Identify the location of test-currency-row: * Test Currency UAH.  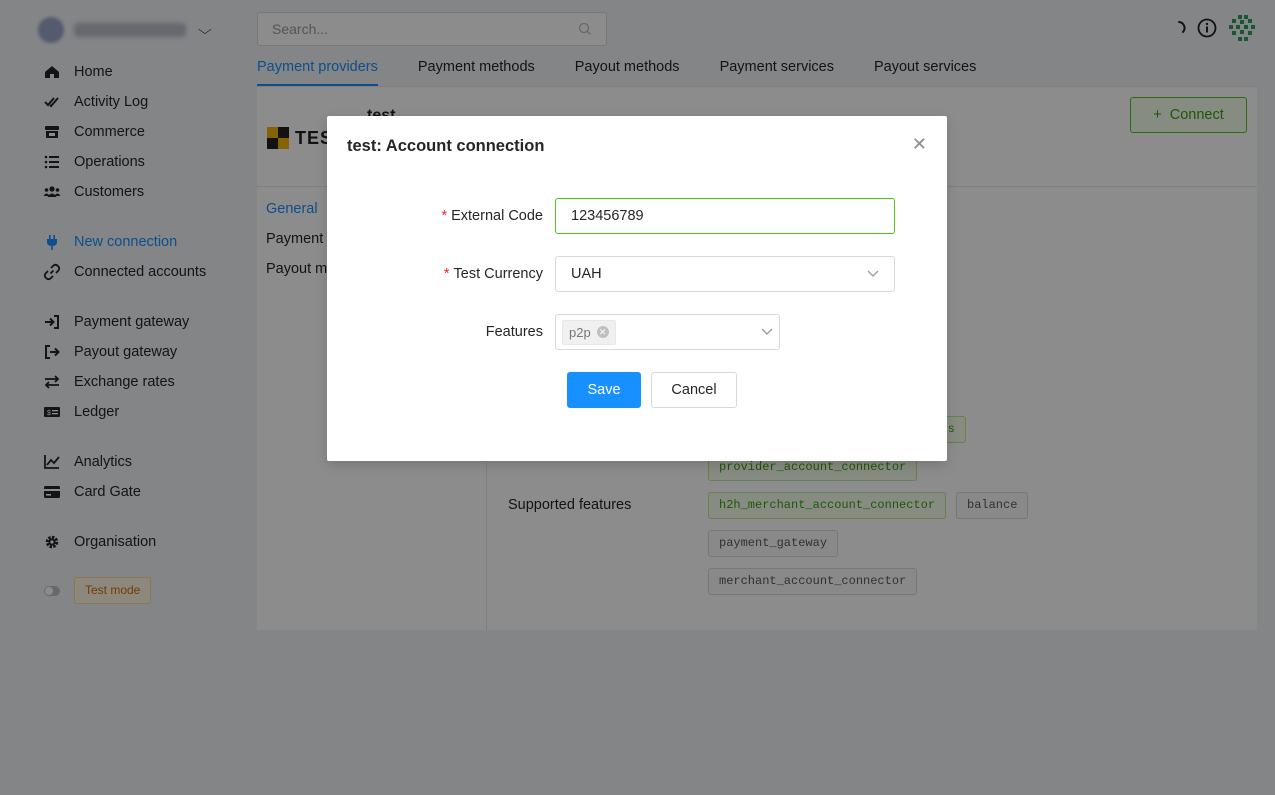
(637, 274).